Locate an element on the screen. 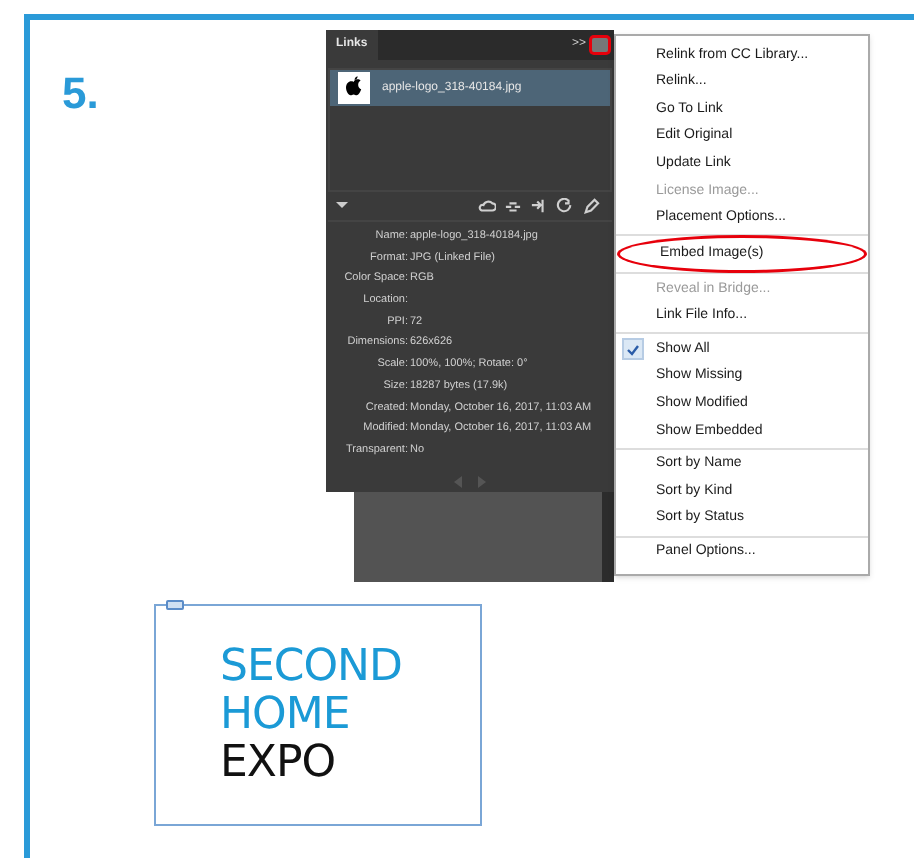 The height and width of the screenshot is (858, 914). cloud-icon is located at coordinates (487, 206).